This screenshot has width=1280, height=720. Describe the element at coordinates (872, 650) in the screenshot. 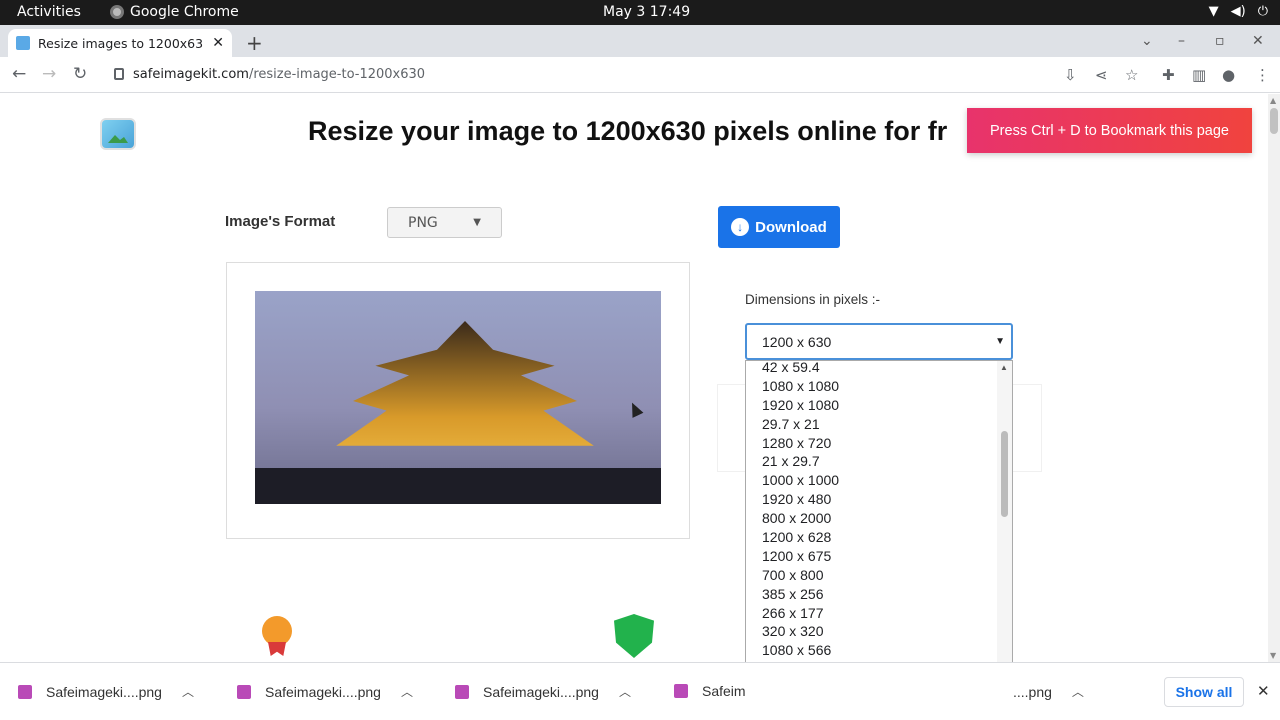

I see `dropdown-option: 1080 x 566` at that location.